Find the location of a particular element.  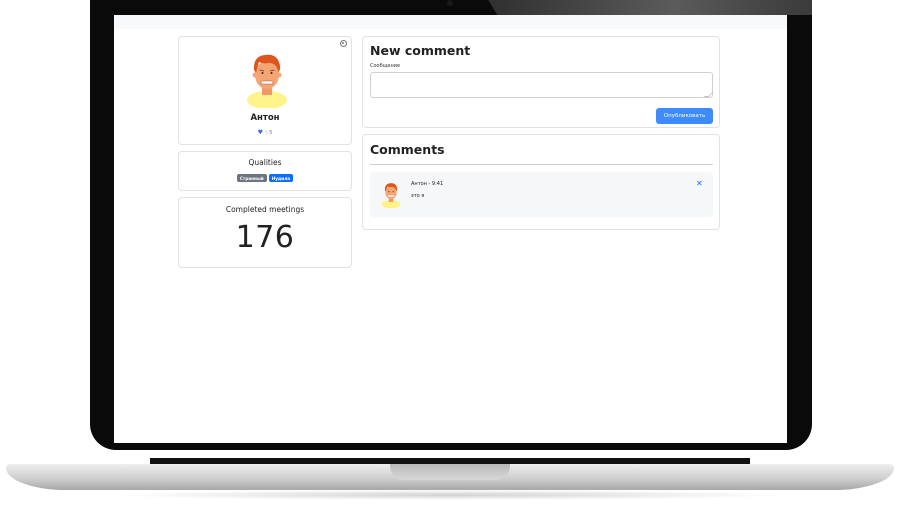

avatar is located at coordinates (267, 81).